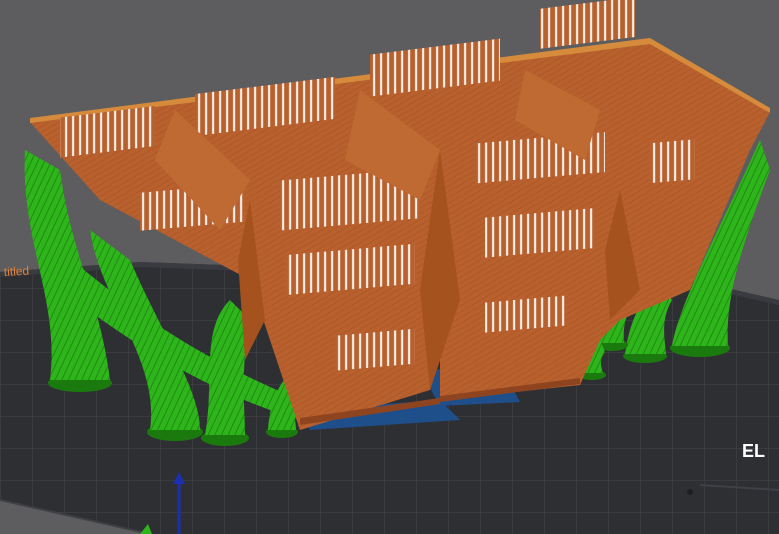 The image size is (779, 534). What do you see at coordinates (753, 451) in the screenshot?
I see `bed-logo: EL` at bounding box center [753, 451].